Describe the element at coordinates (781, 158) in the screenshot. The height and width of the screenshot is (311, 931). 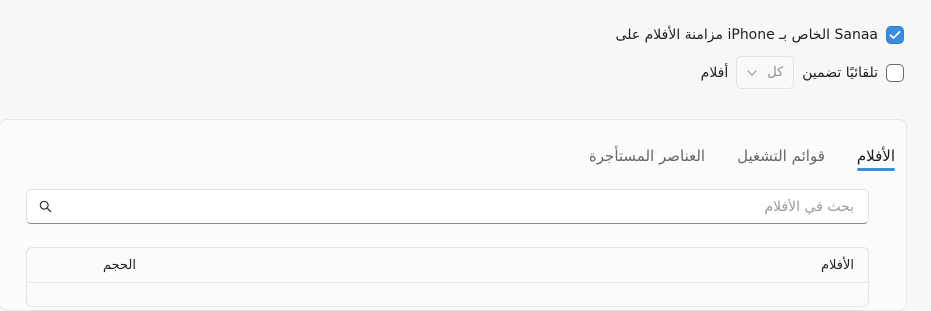
I see `tab-playlists: قوائم التشغيل` at that location.